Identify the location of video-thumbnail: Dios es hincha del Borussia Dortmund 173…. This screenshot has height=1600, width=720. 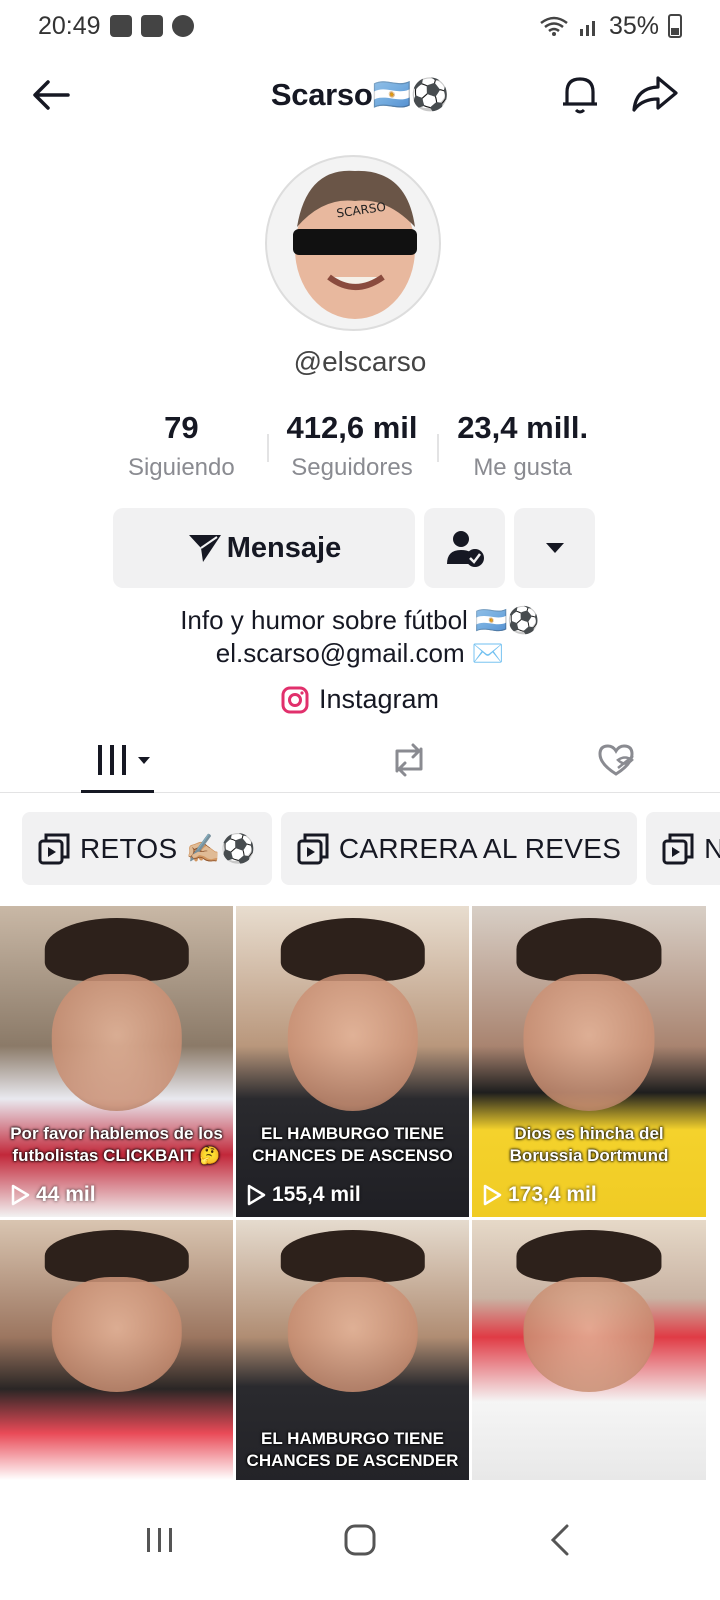
(589, 1061).